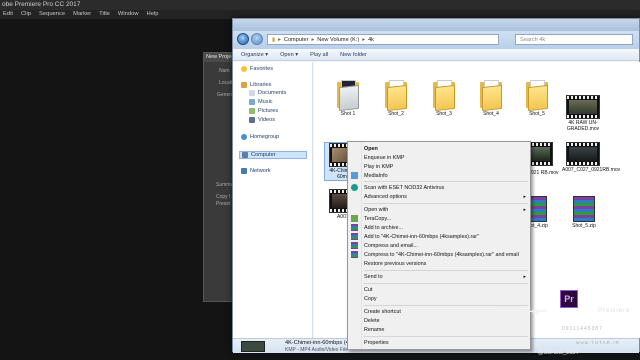 The width and height of the screenshot is (640, 360). Describe the element at coordinates (274, 40) in the screenshot. I see `folder-small-icon: ▮` at that location.